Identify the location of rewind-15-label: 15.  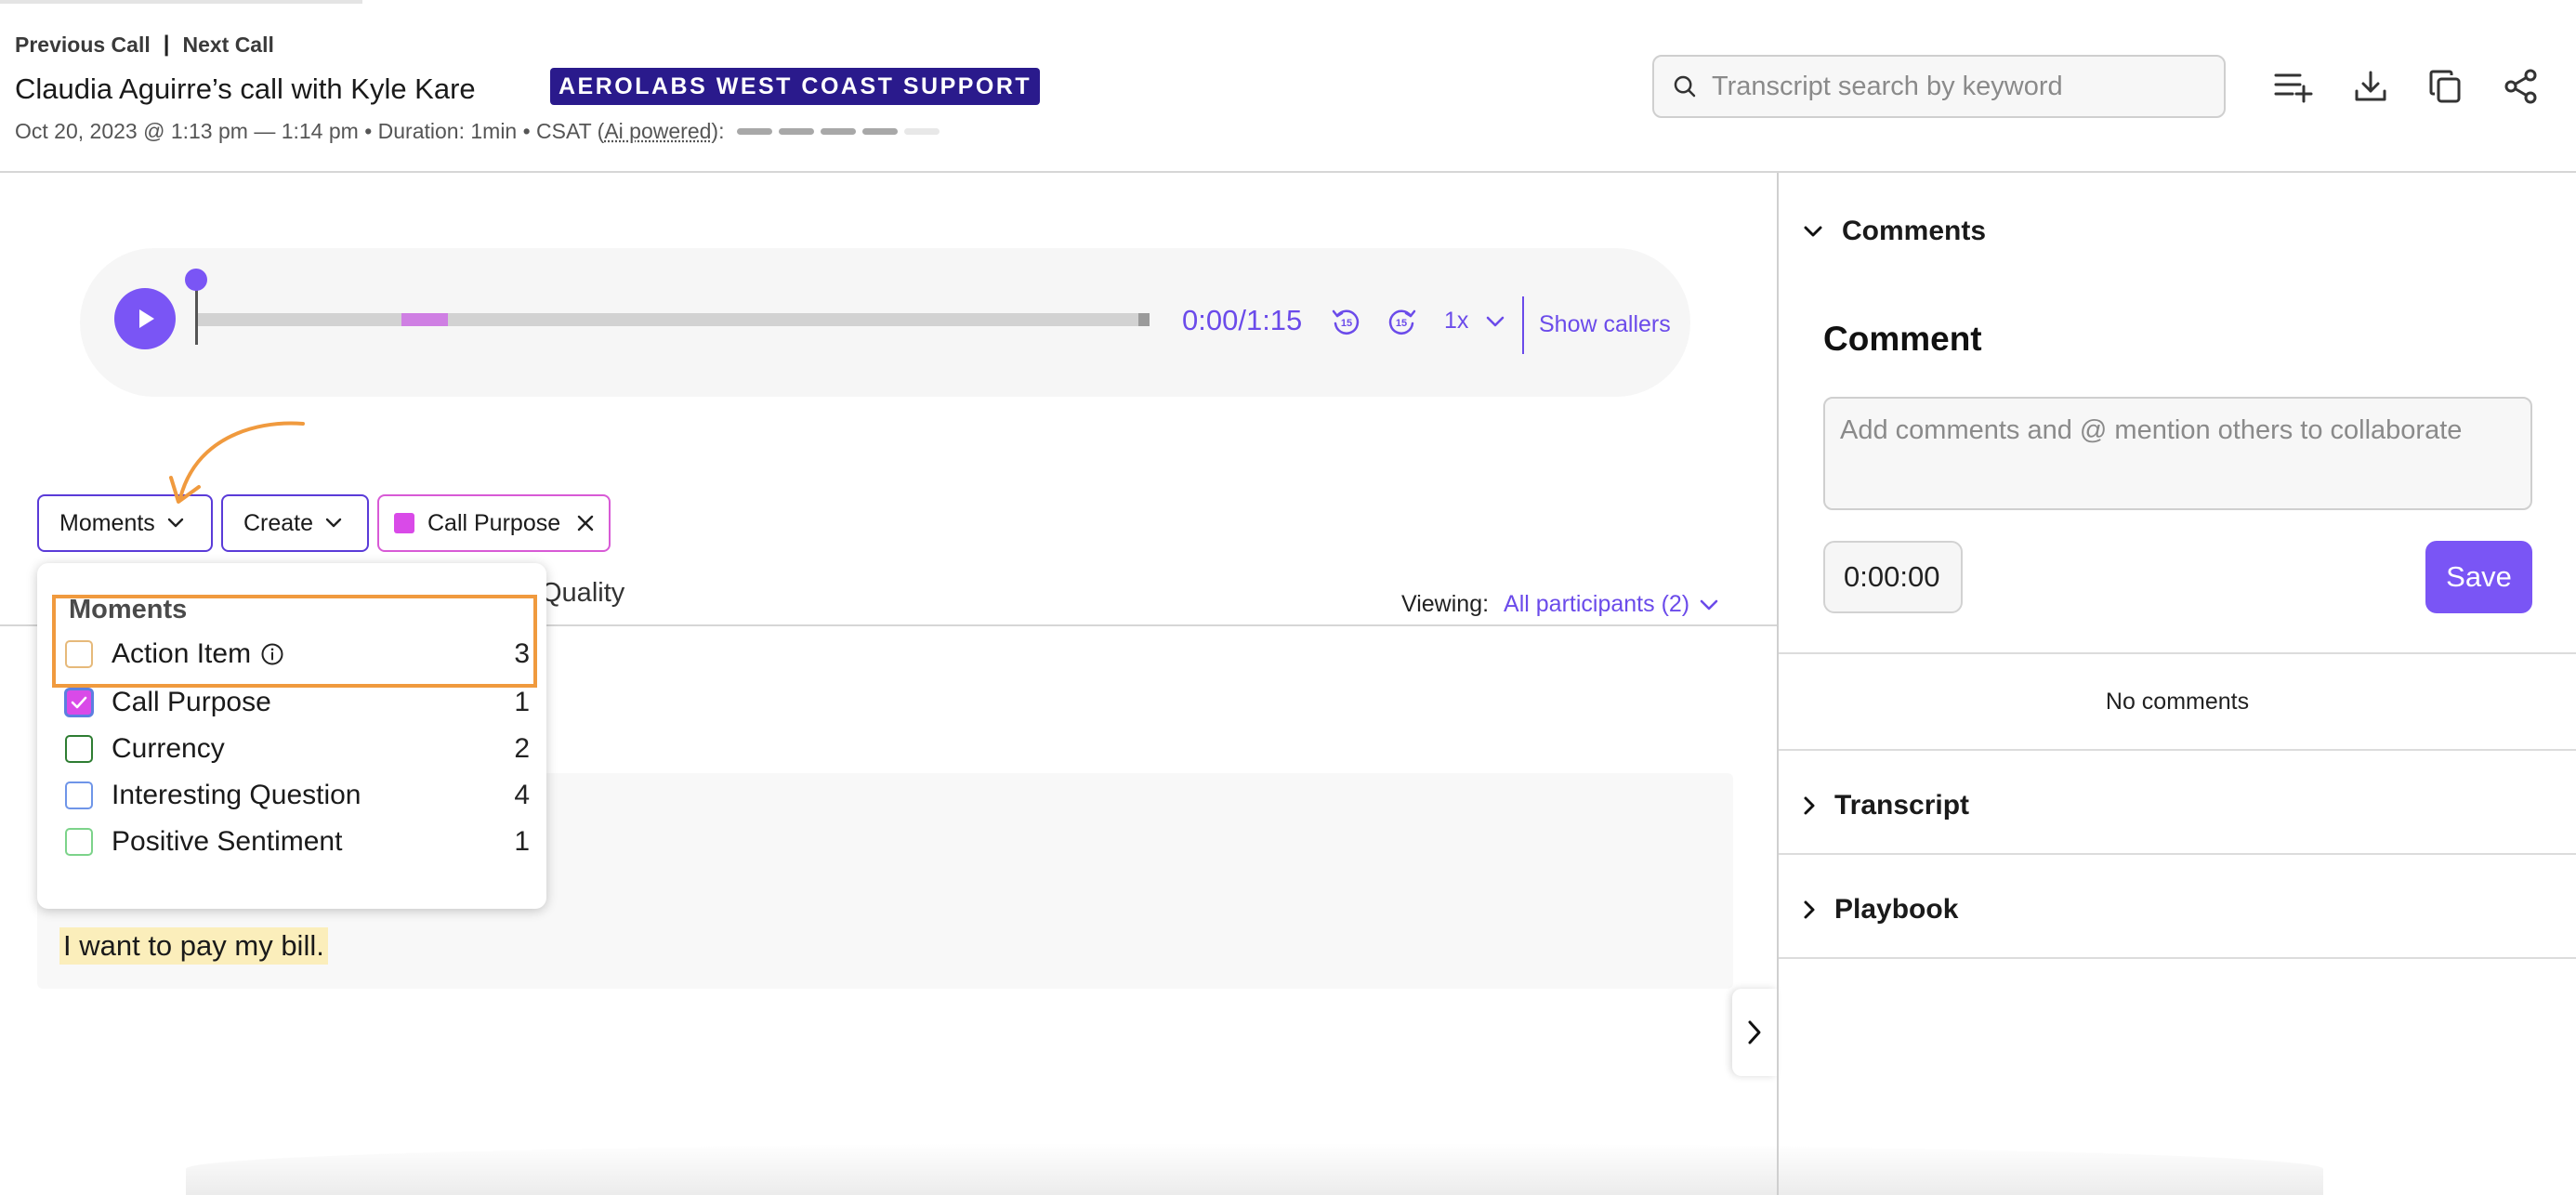
(1346, 323).